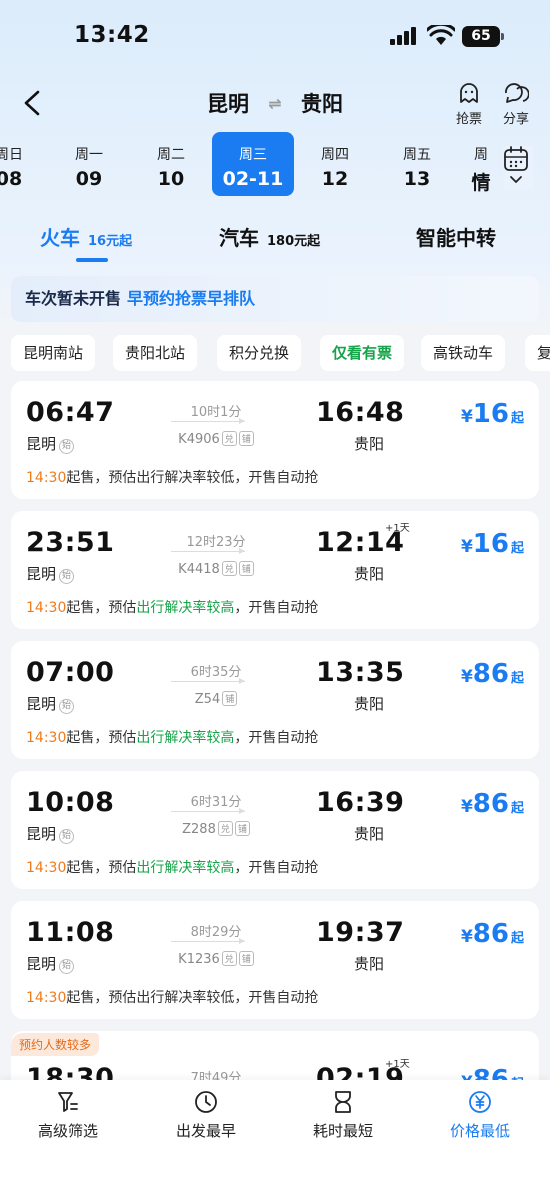 This screenshot has width=550, height=1192. I want to click on presale-notice-banner: 车次暂未开售 早预约抢票早排队, so click(275, 299).